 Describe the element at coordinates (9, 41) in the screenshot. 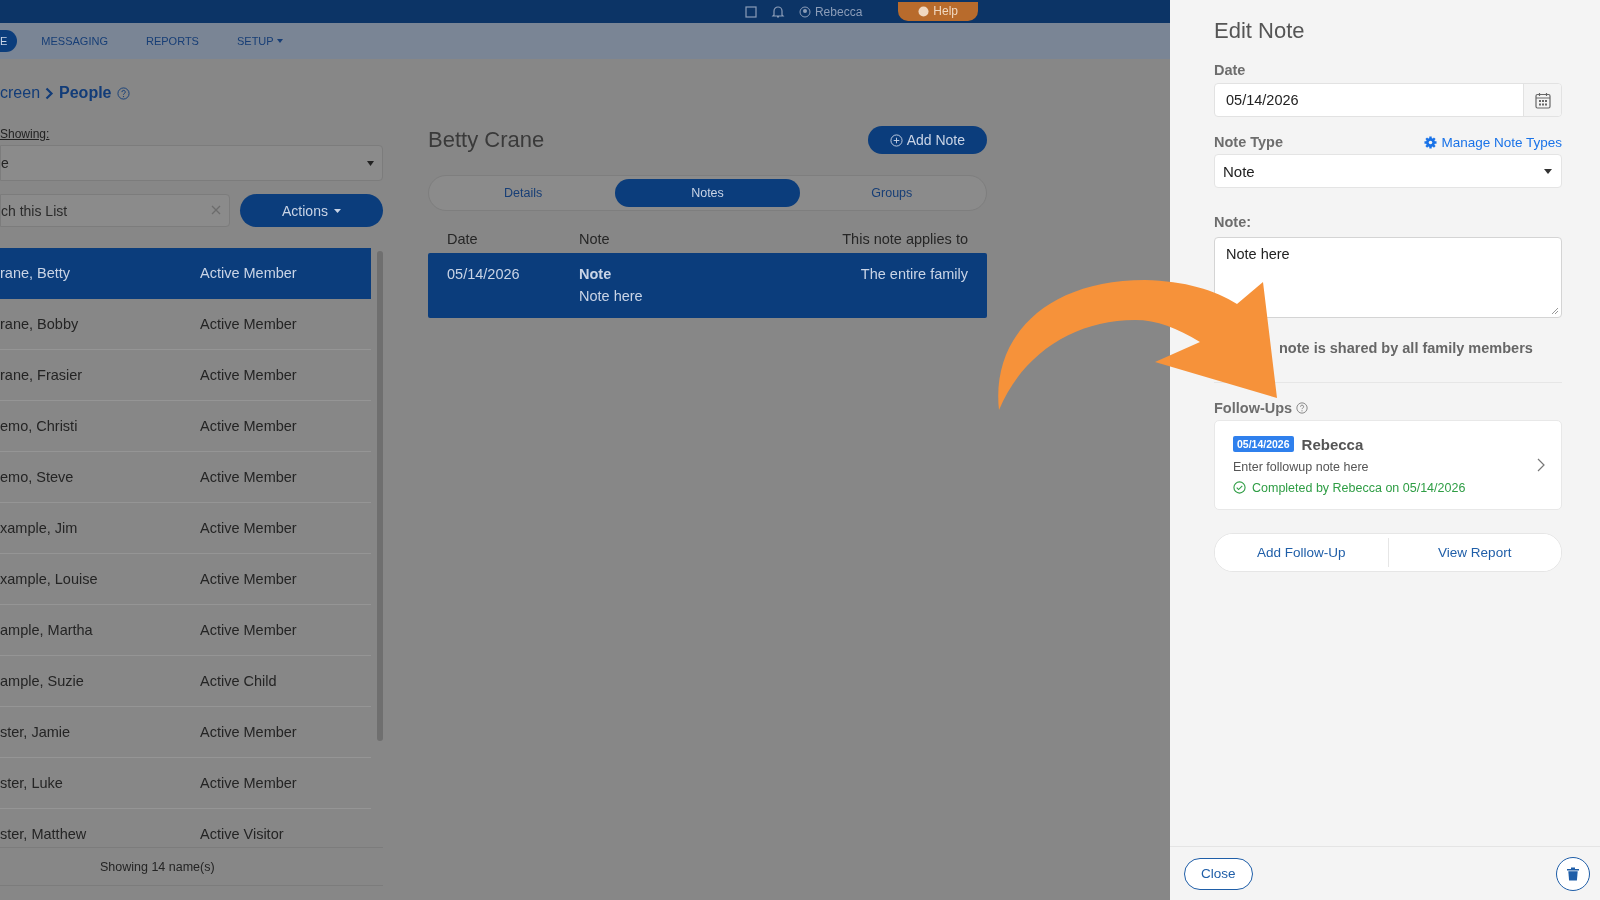

I see `nav-item: E` at that location.